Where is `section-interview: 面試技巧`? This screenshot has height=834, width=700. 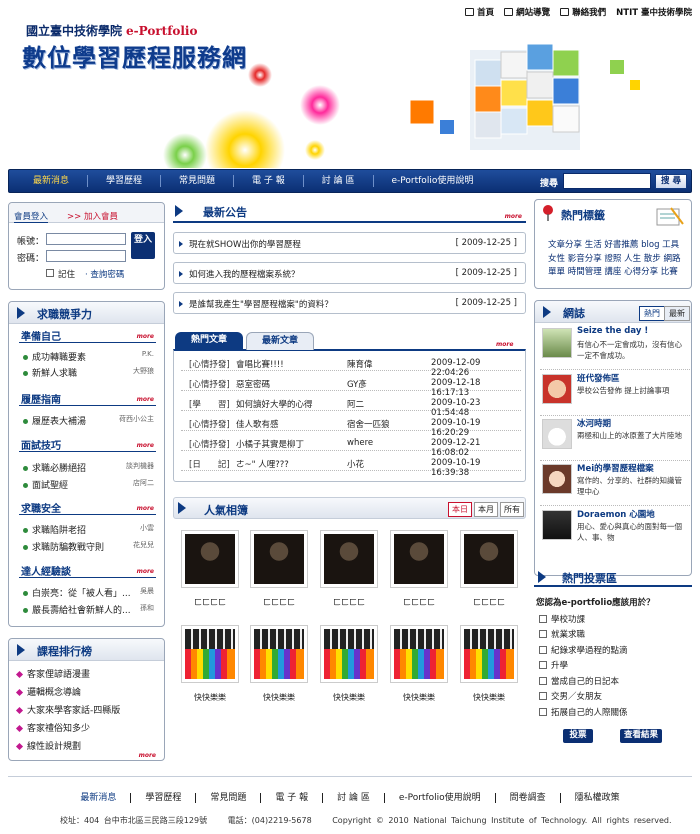 section-interview: 面試技巧 is located at coordinates (41, 444).